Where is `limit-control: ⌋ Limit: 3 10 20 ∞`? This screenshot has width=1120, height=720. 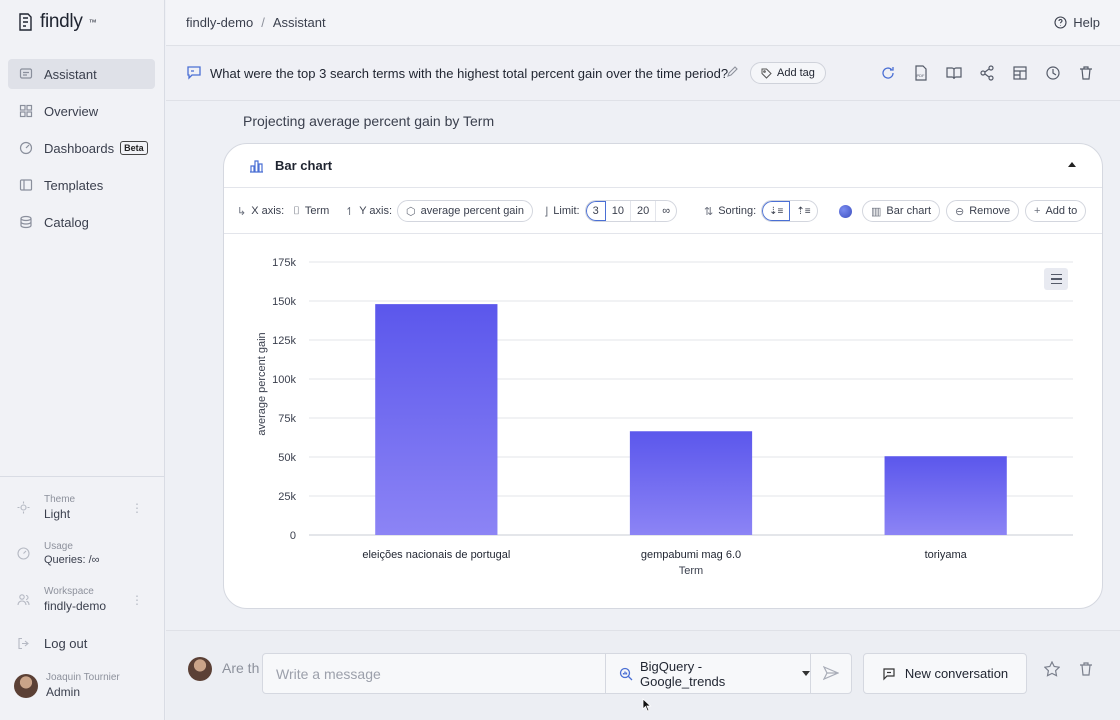
limit-control: ⌋ Limit: 3 10 20 ∞ is located at coordinates (611, 211).